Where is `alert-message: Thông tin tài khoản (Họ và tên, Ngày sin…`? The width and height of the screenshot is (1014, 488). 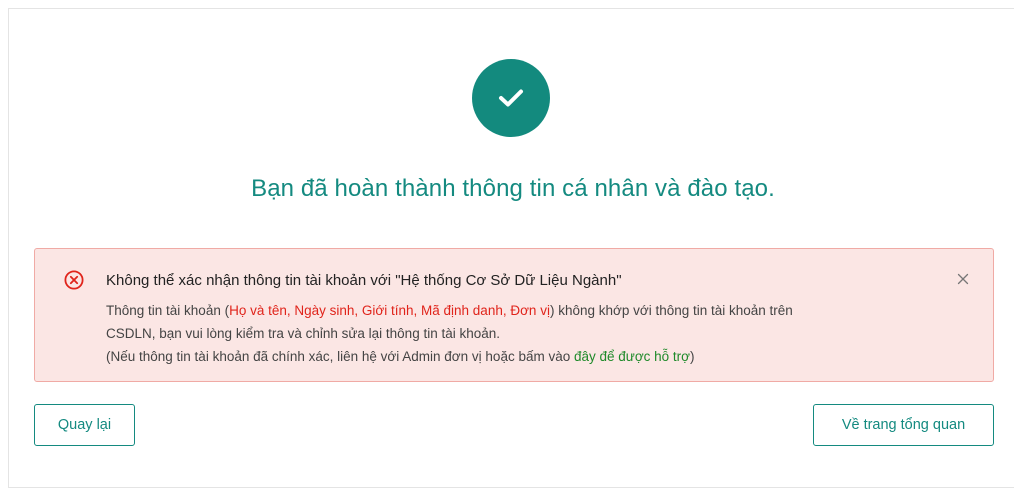
alert-message: Thông tin tài khoản (Họ và tên, Ngày sin… is located at coordinates (536, 333).